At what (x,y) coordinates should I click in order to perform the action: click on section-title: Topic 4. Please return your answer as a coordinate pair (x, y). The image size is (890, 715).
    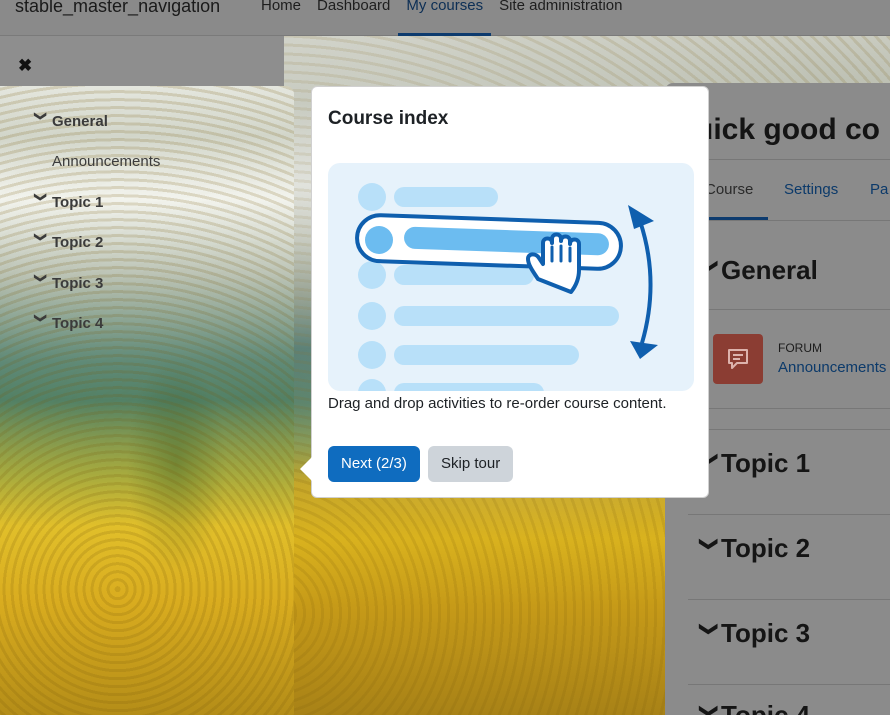
    Looking at the image, I should click on (766, 707).